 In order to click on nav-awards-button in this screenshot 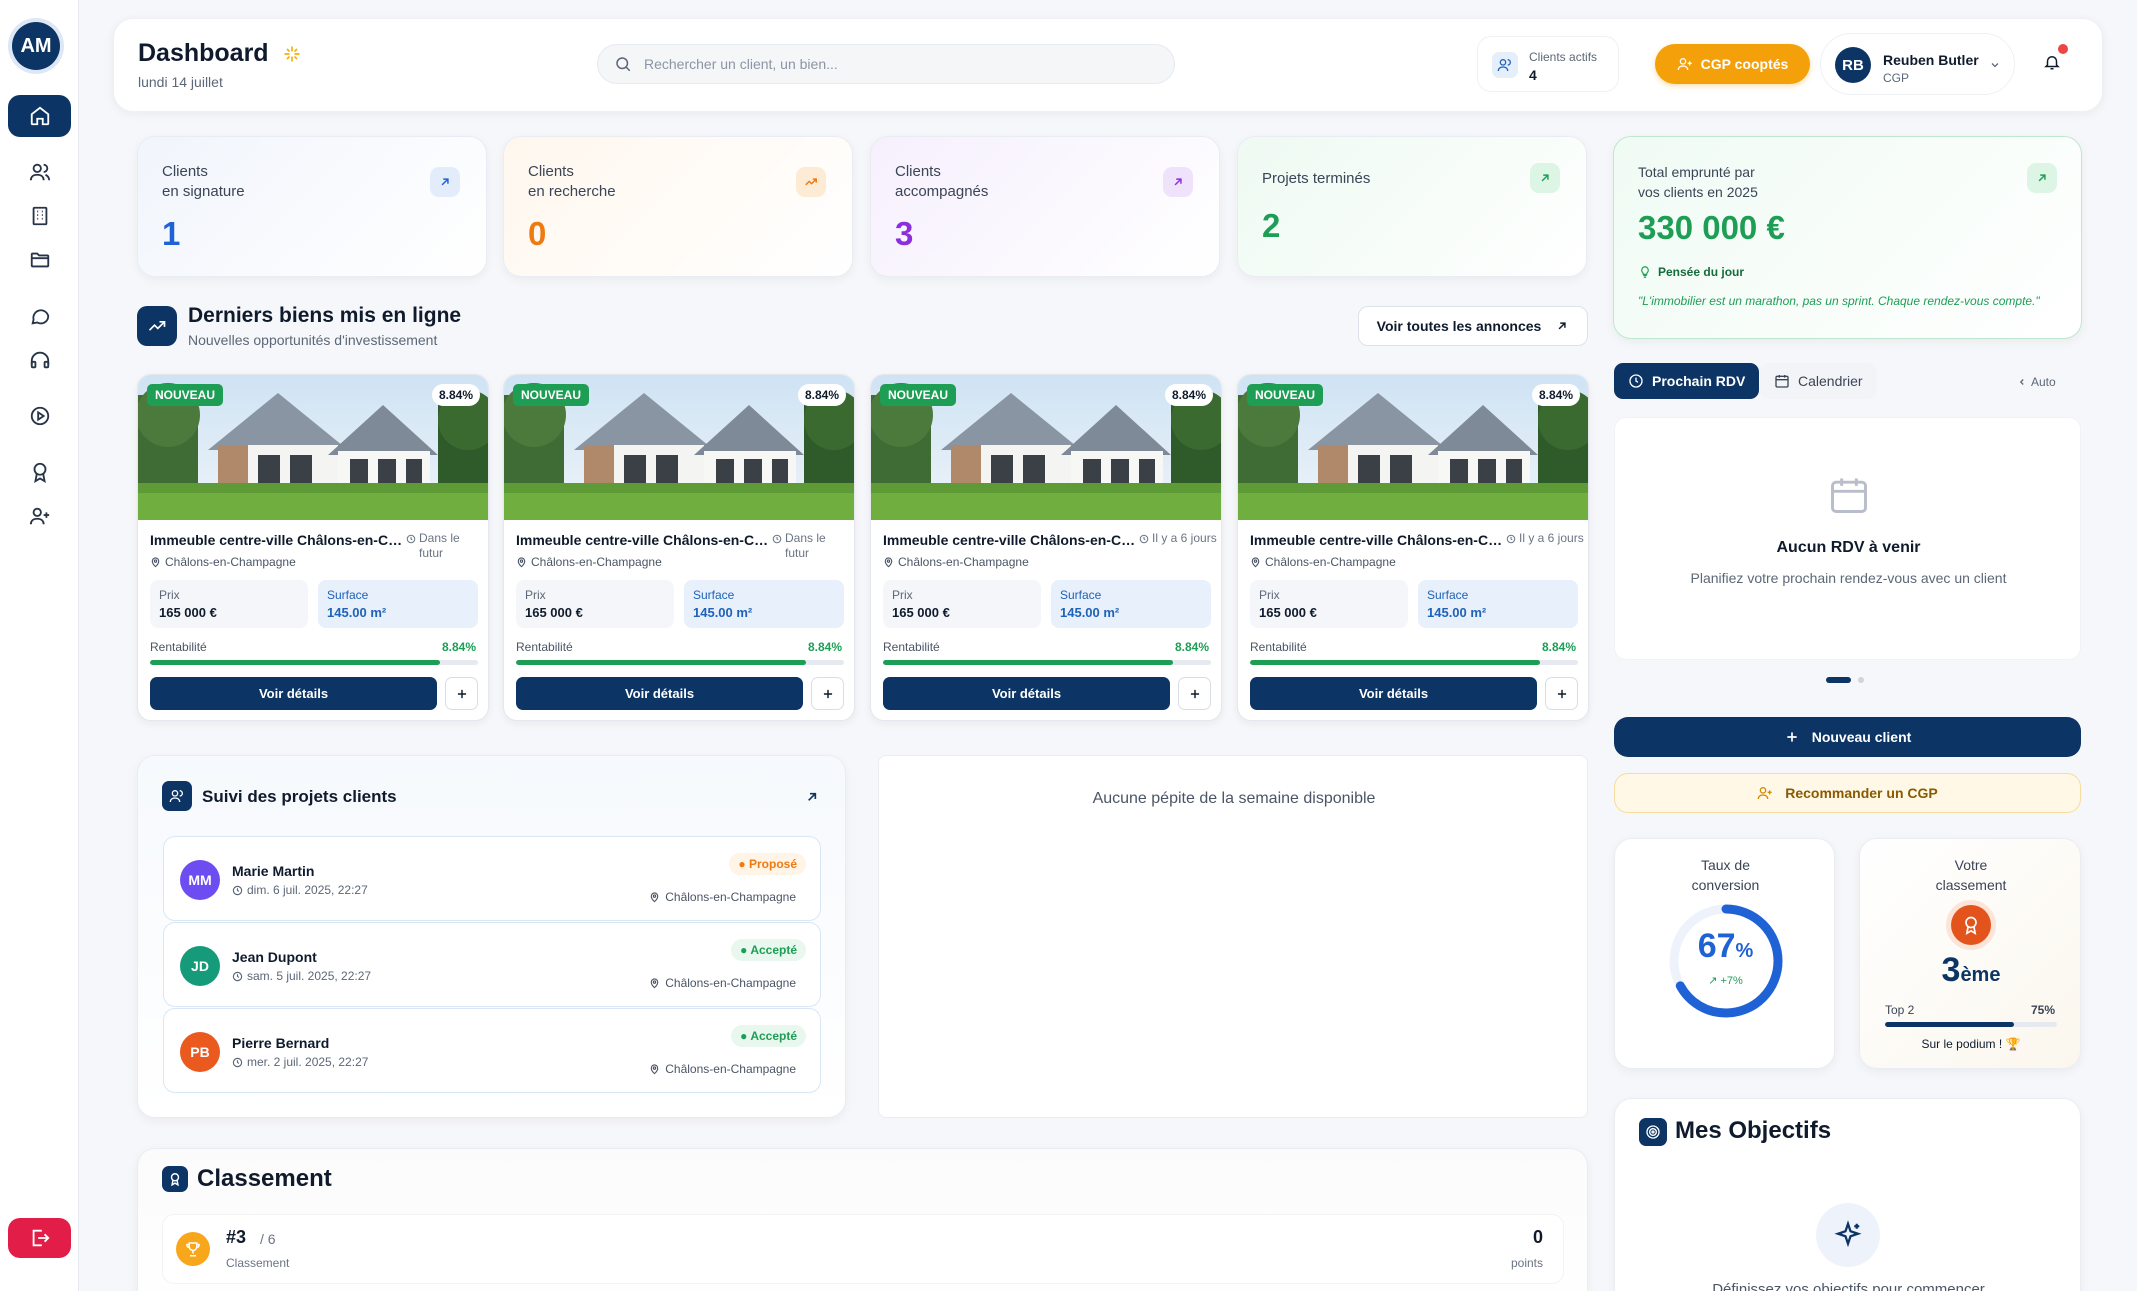, I will do `click(40, 472)`.